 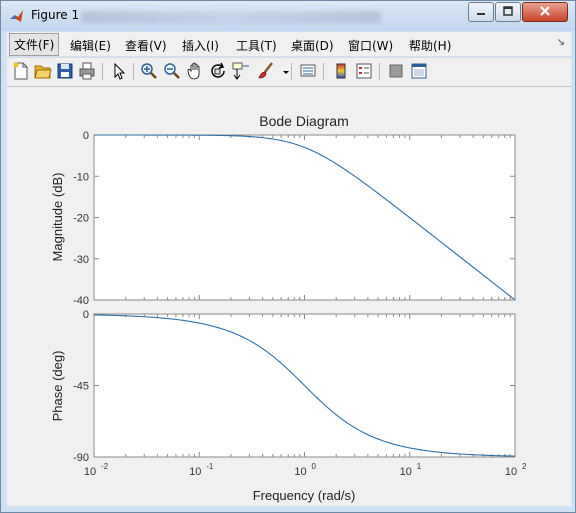 I want to click on show-plot-tools-icon, so click(x=419, y=71).